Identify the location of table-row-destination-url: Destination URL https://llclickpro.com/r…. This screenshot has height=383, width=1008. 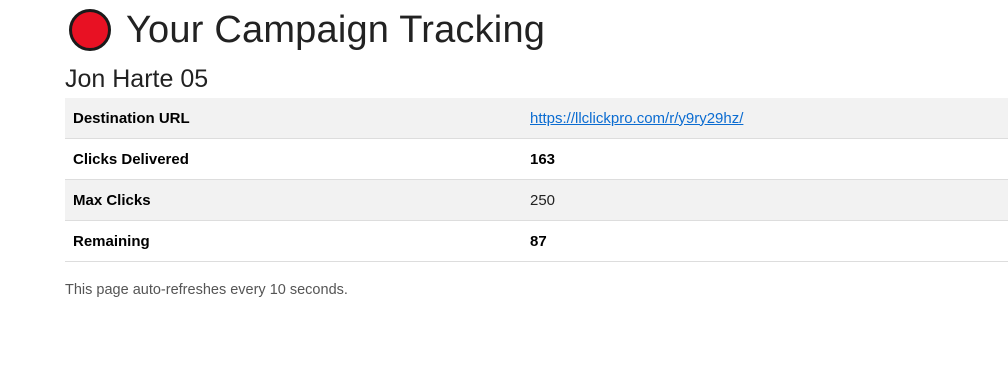
(536, 118).